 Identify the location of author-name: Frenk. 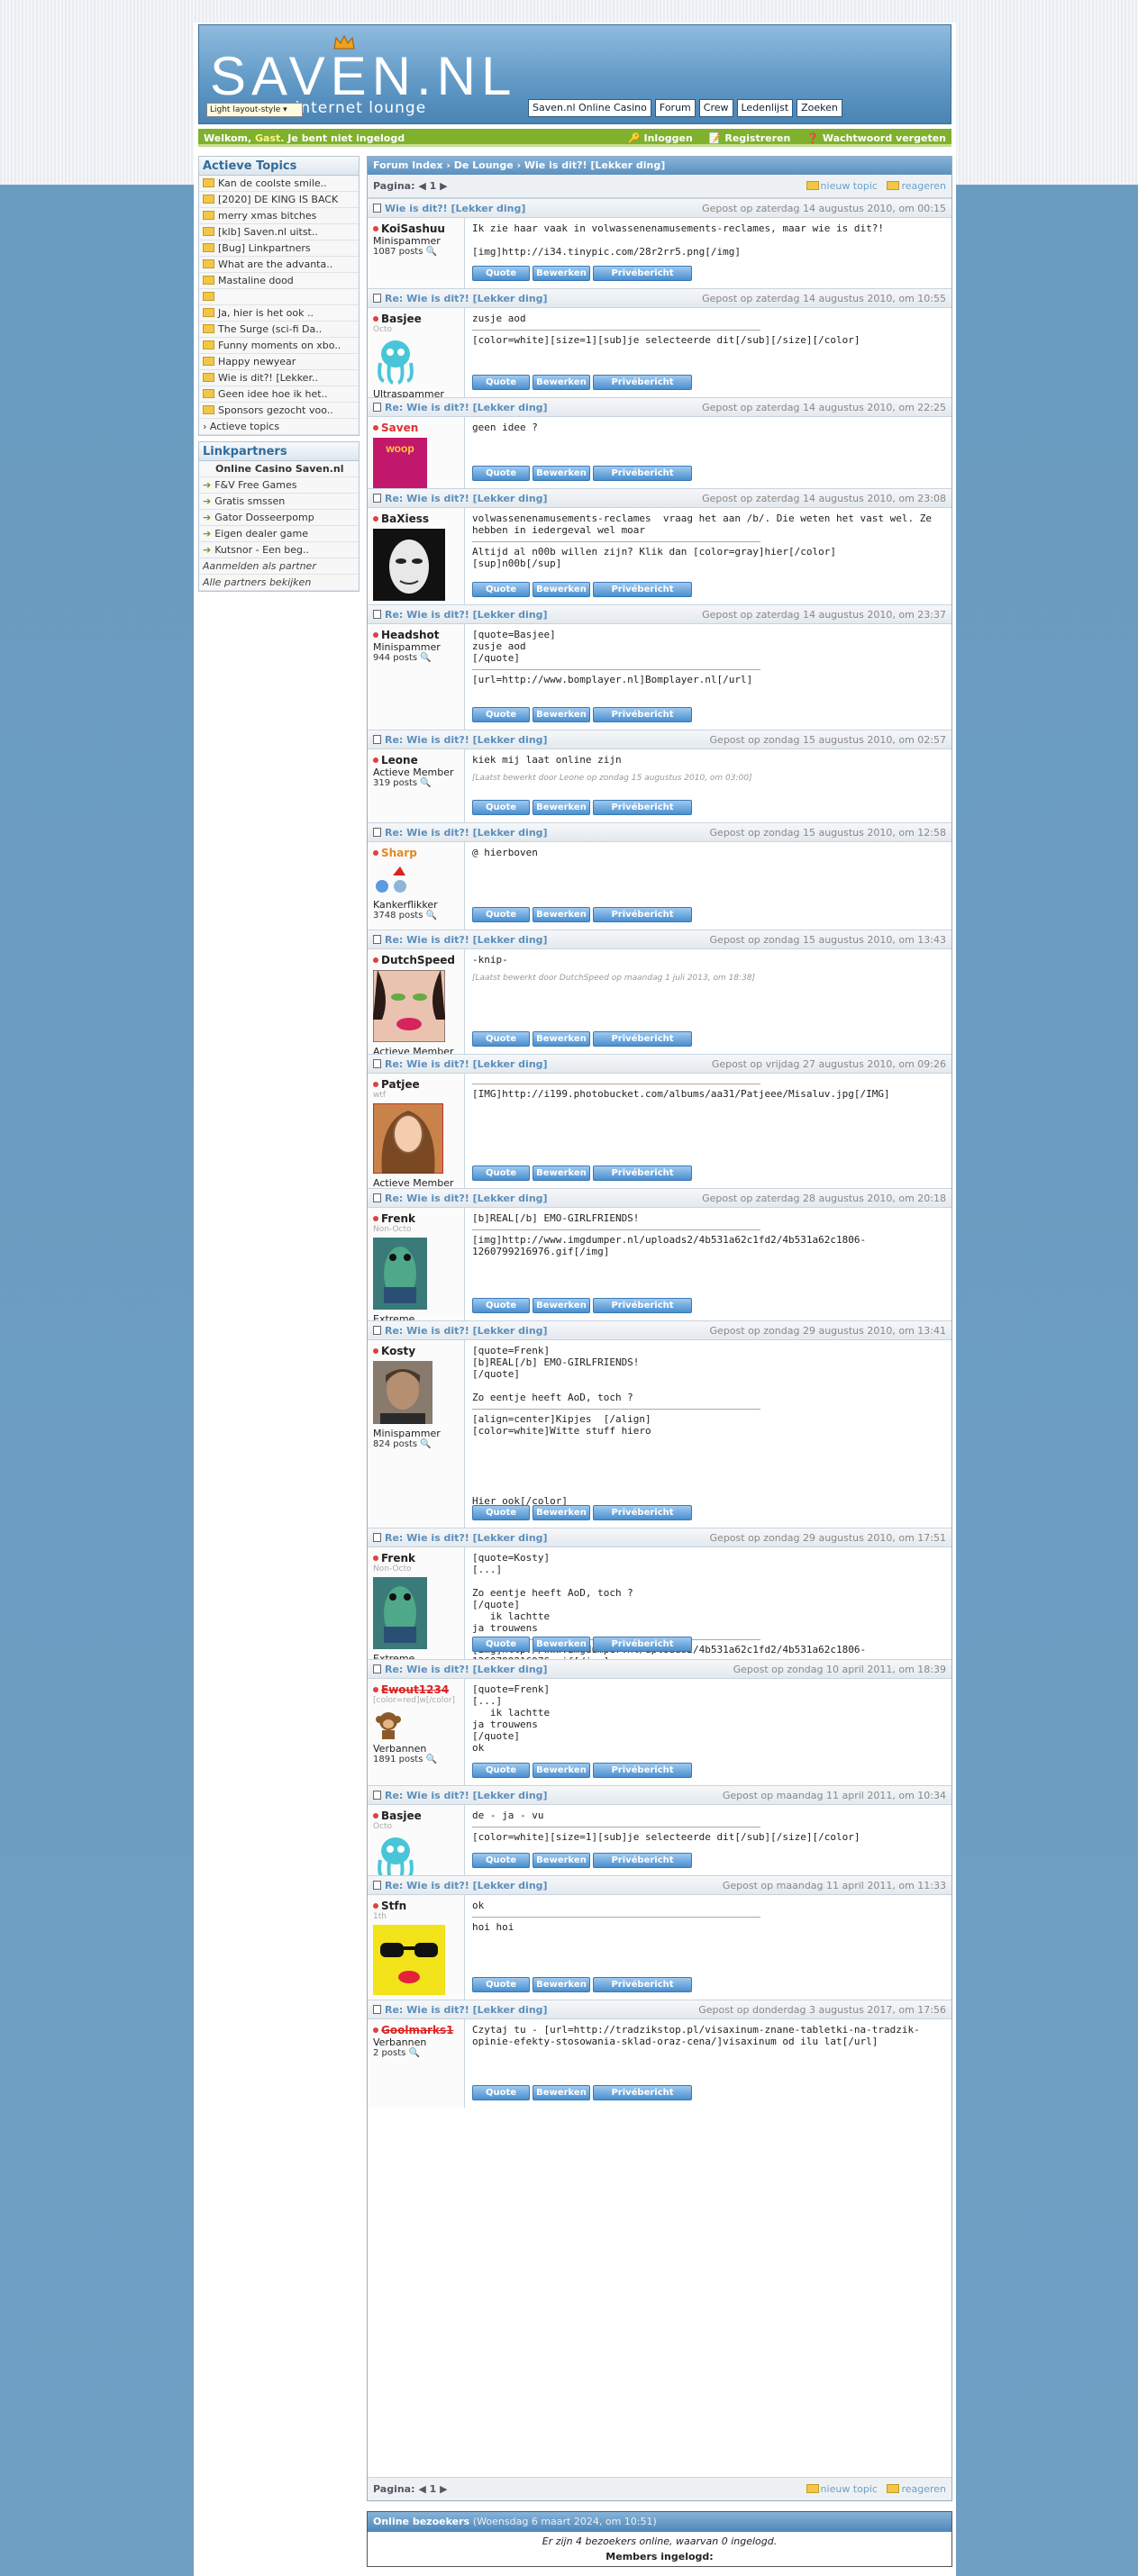
(398, 1558).